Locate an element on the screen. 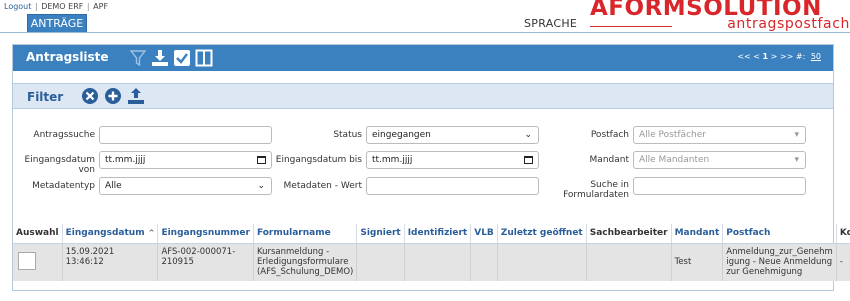 The width and height of the screenshot is (850, 301). cell-line: (AFS_Schulung_DEMO) is located at coordinates (305, 271).